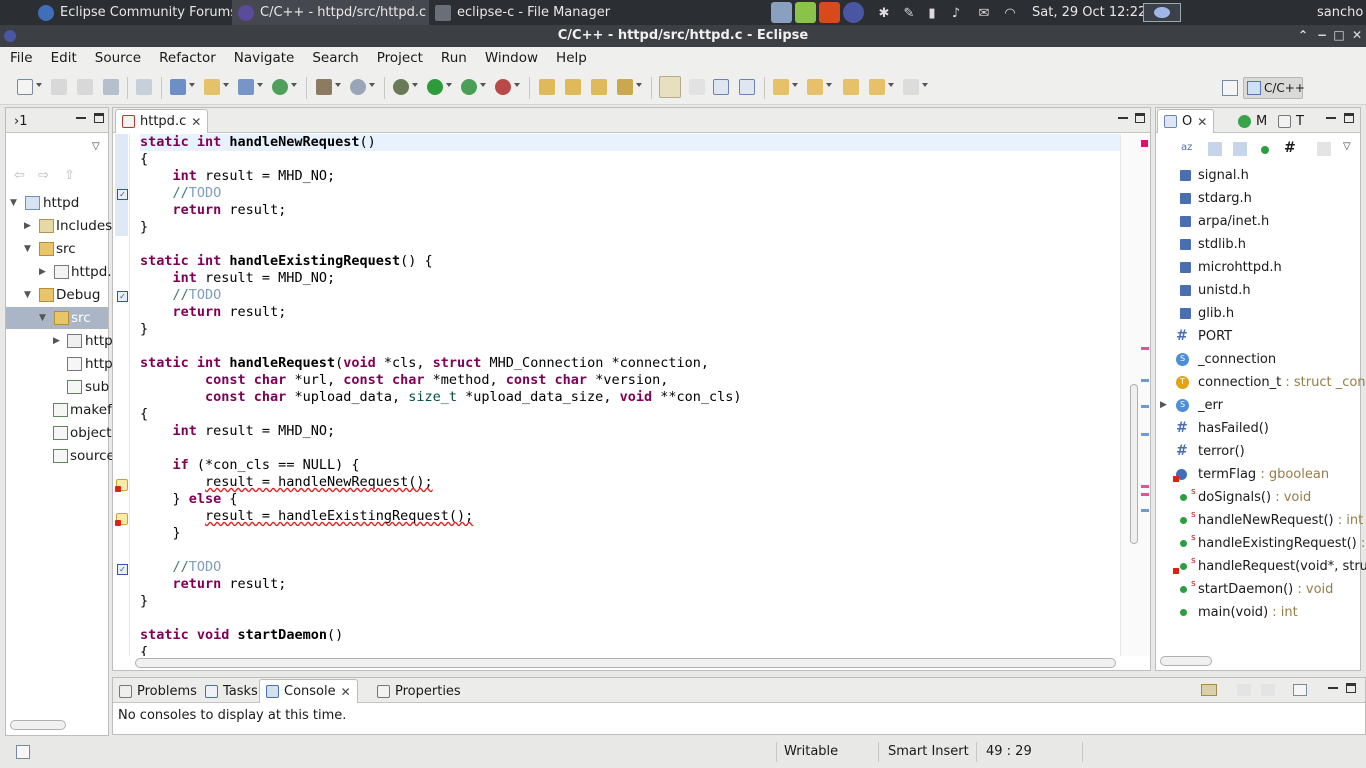 This screenshot has height=768, width=1366. What do you see at coordinates (63, 58) in the screenshot?
I see `menu-edit: Edit` at bounding box center [63, 58].